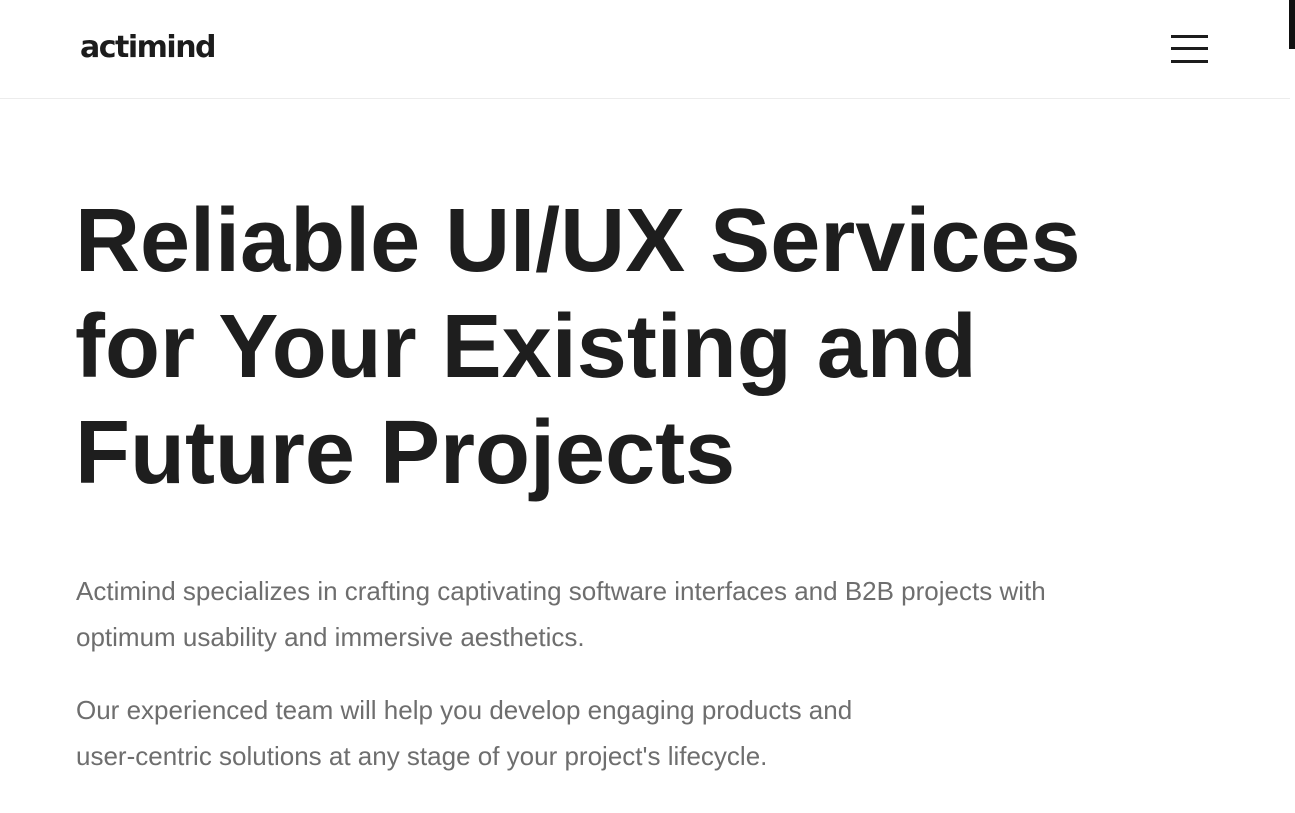 The image size is (1295, 813). Describe the element at coordinates (1189, 36) in the screenshot. I see `menu-bar-top` at that location.